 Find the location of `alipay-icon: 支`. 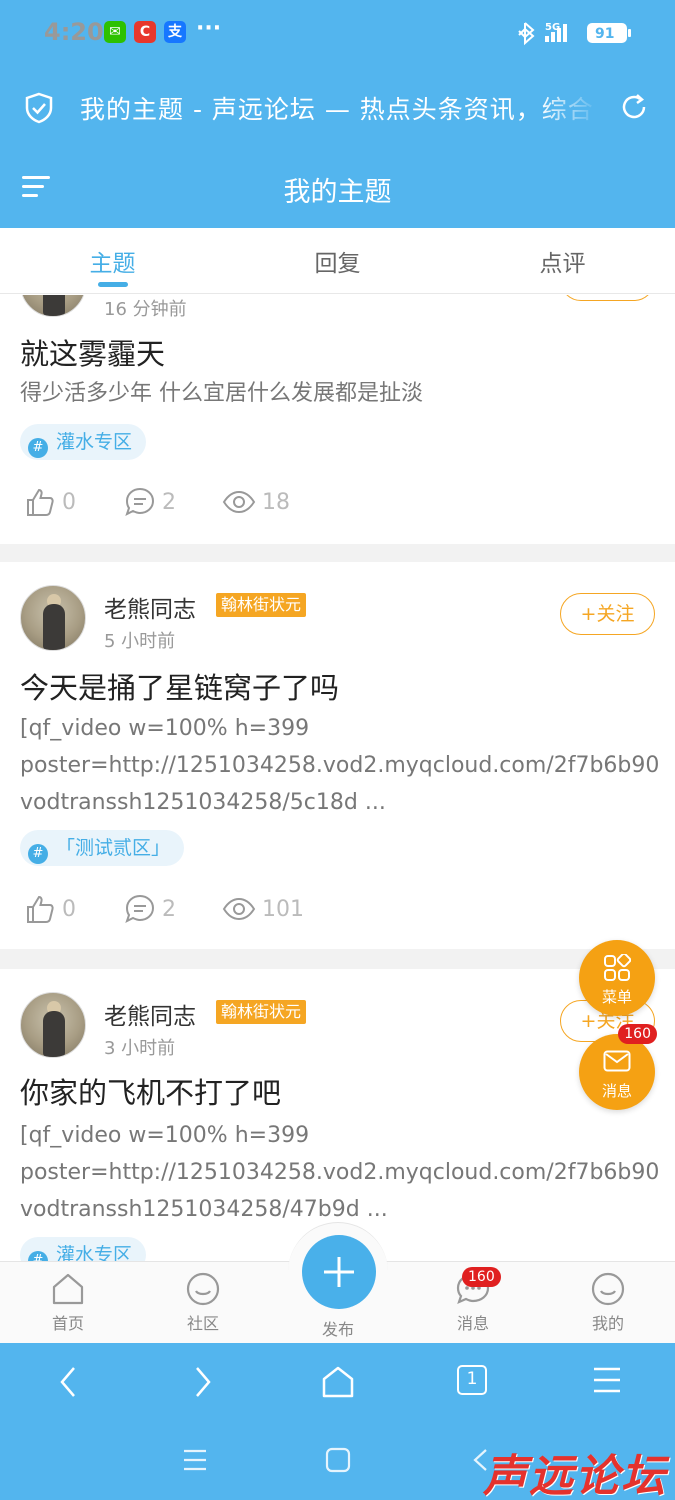

alipay-icon: 支 is located at coordinates (175, 32).